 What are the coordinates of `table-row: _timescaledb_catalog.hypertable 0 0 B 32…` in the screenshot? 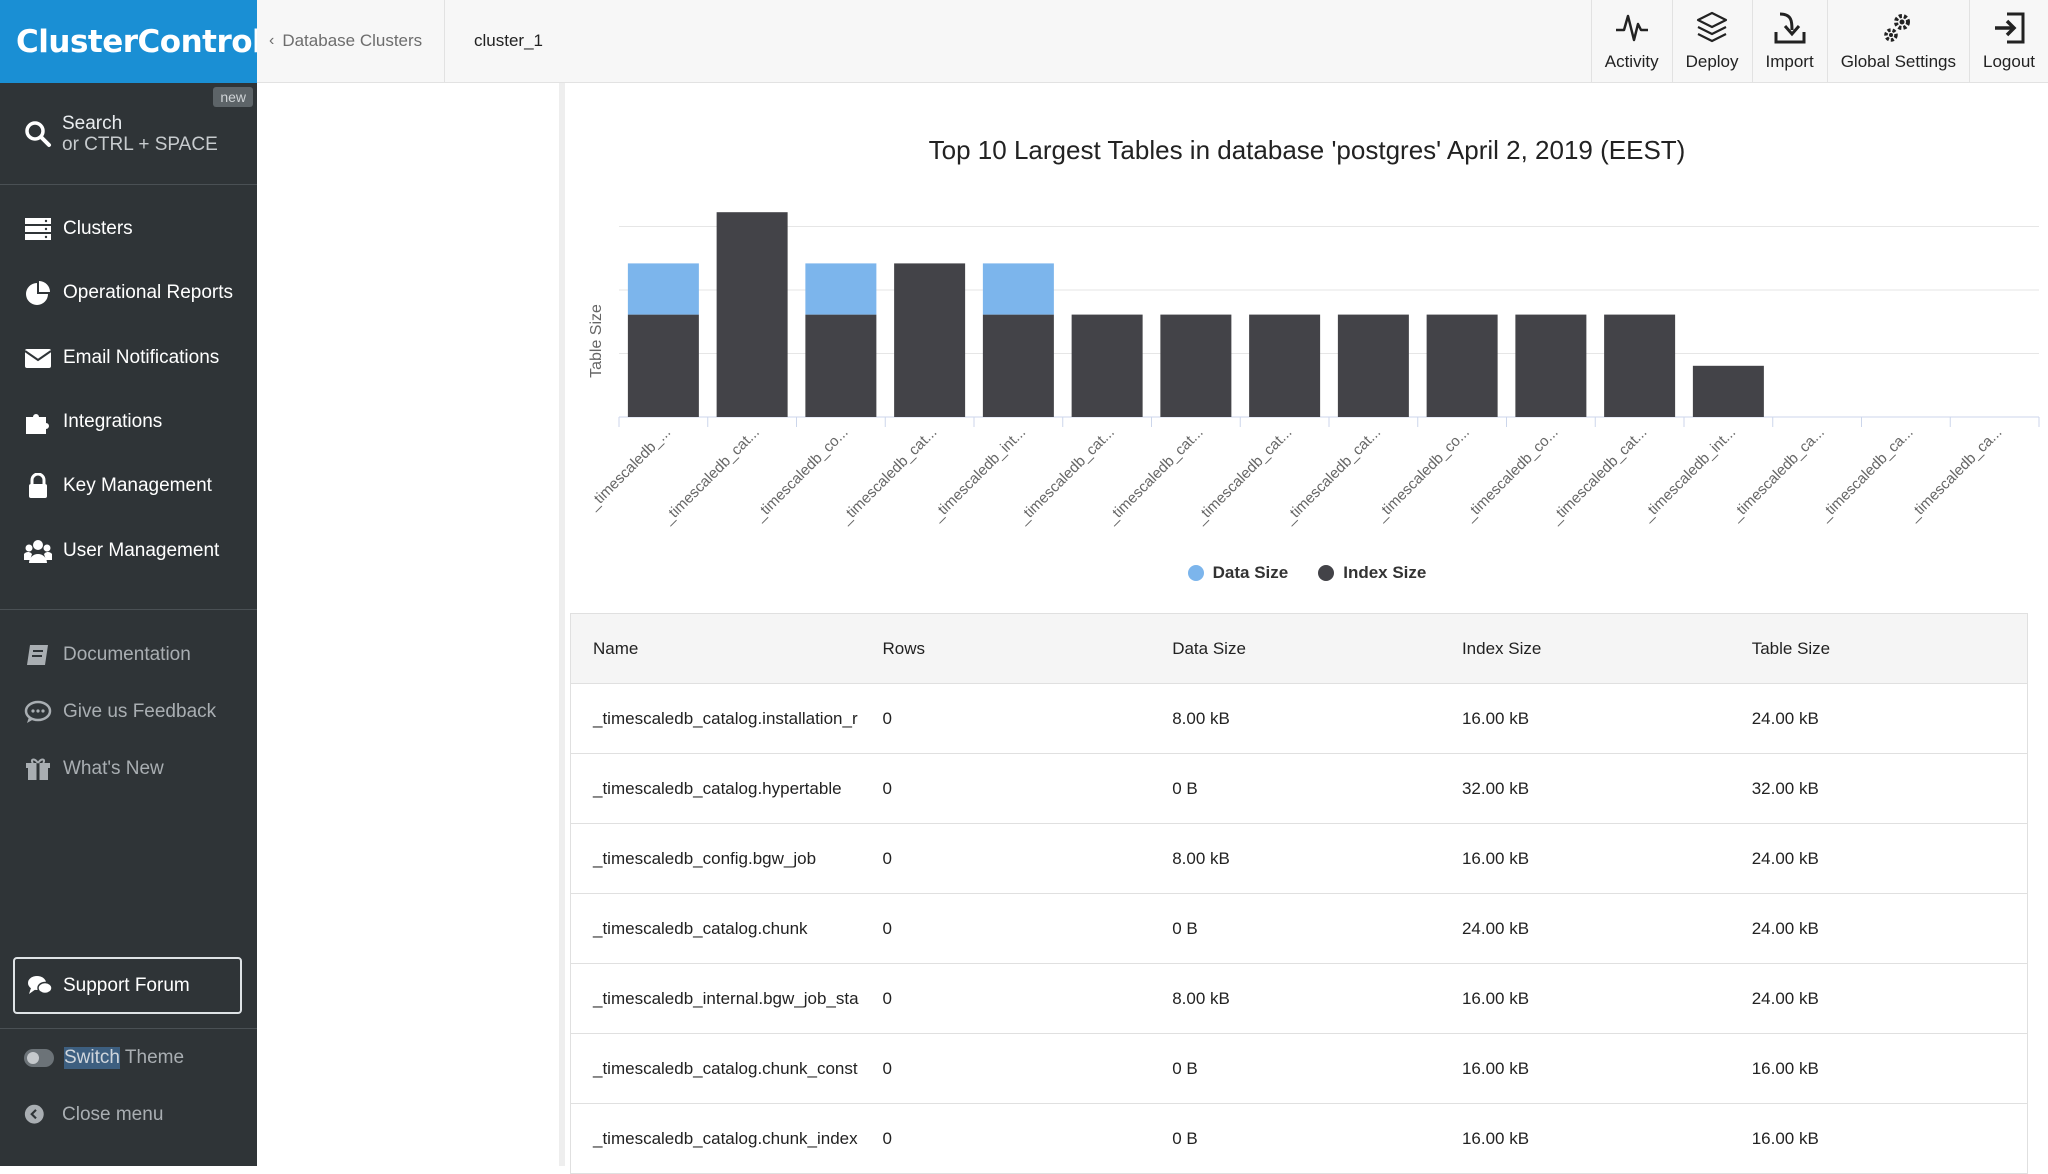 It's located at (1299, 788).